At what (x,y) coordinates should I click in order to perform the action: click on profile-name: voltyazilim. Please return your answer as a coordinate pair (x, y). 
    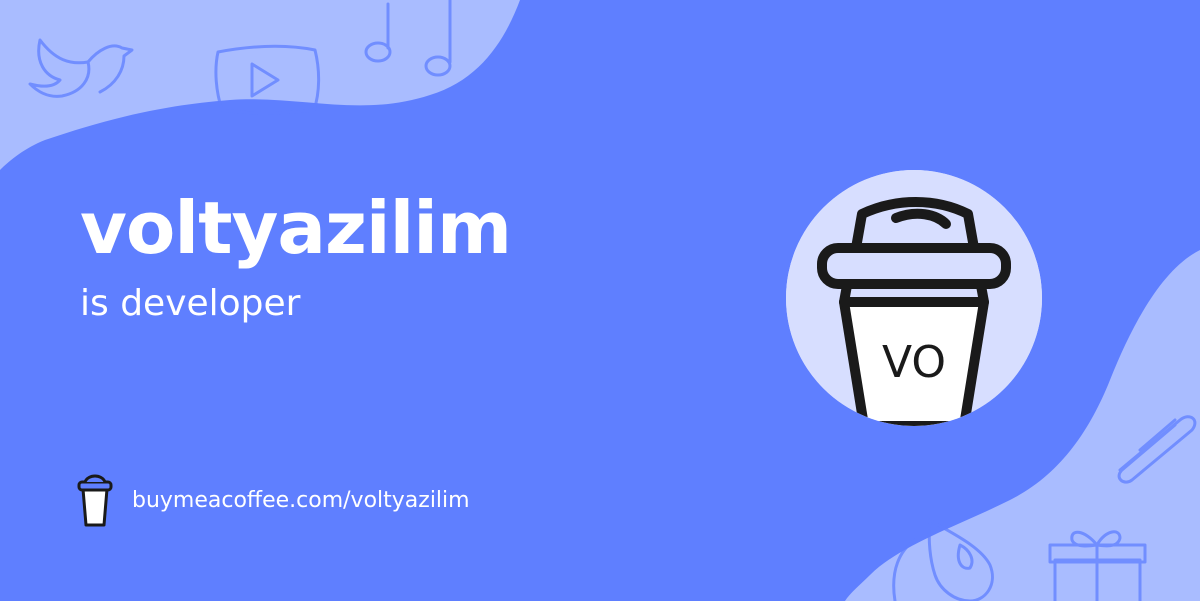
    Looking at the image, I should click on (296, 228).